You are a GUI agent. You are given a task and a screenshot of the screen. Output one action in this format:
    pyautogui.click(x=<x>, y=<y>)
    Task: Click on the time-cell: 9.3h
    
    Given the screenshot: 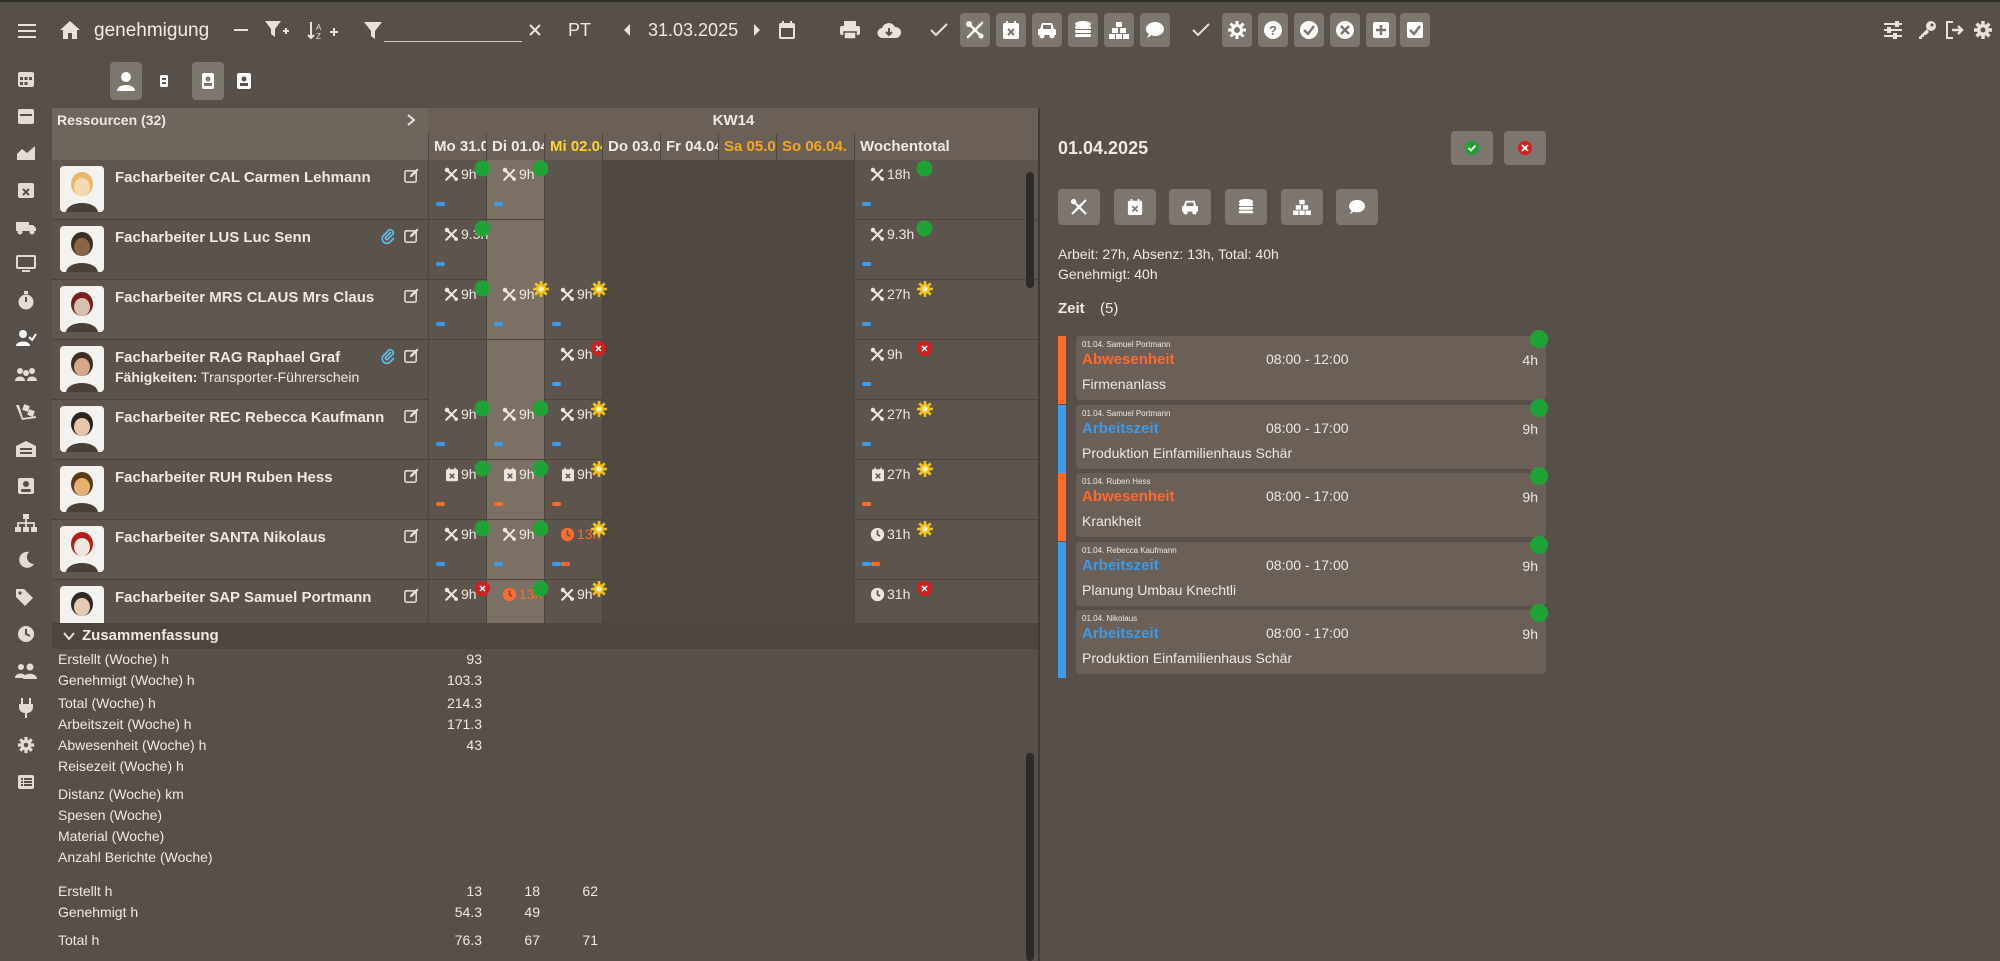 What is the action you would take?
    pyautogui.click(x=459, y=250)
    